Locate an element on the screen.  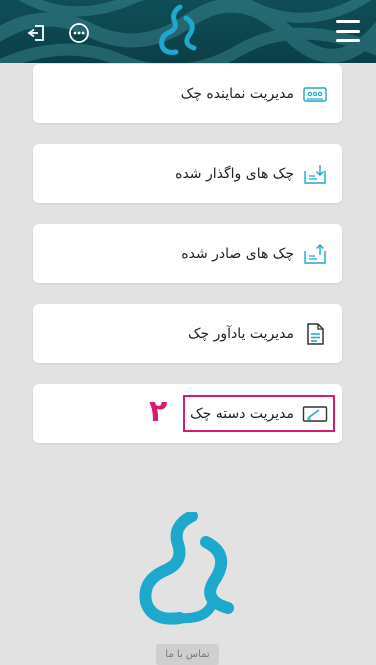
logout-icon is located at coordinates (35, 33).